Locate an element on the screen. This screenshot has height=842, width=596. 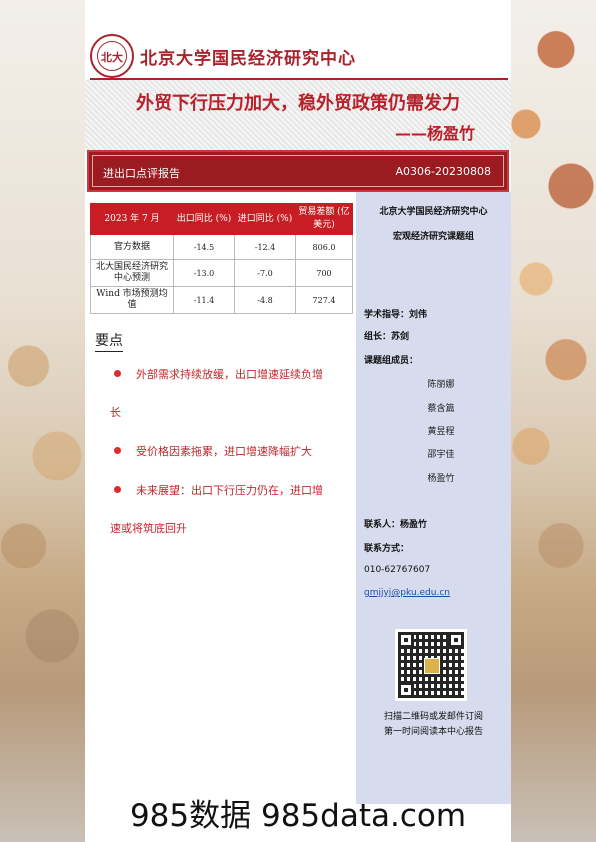
sidebar-advisor: 学术指导：刘伟 is located at coordinates (396, 315).